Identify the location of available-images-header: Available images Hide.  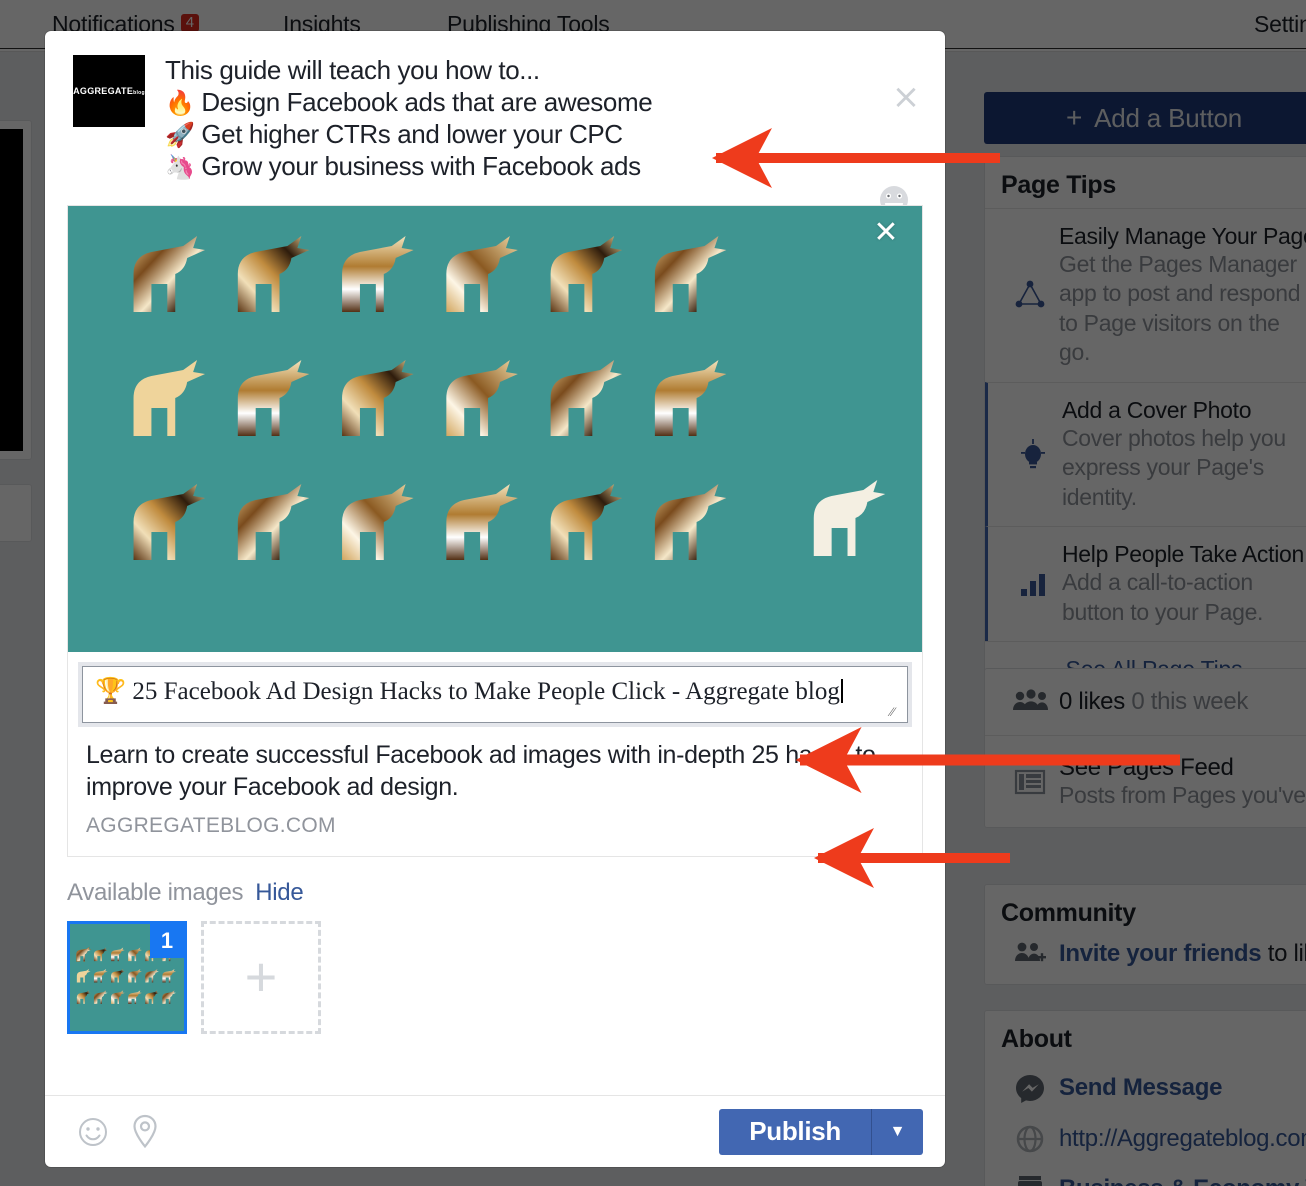
(495, 882).